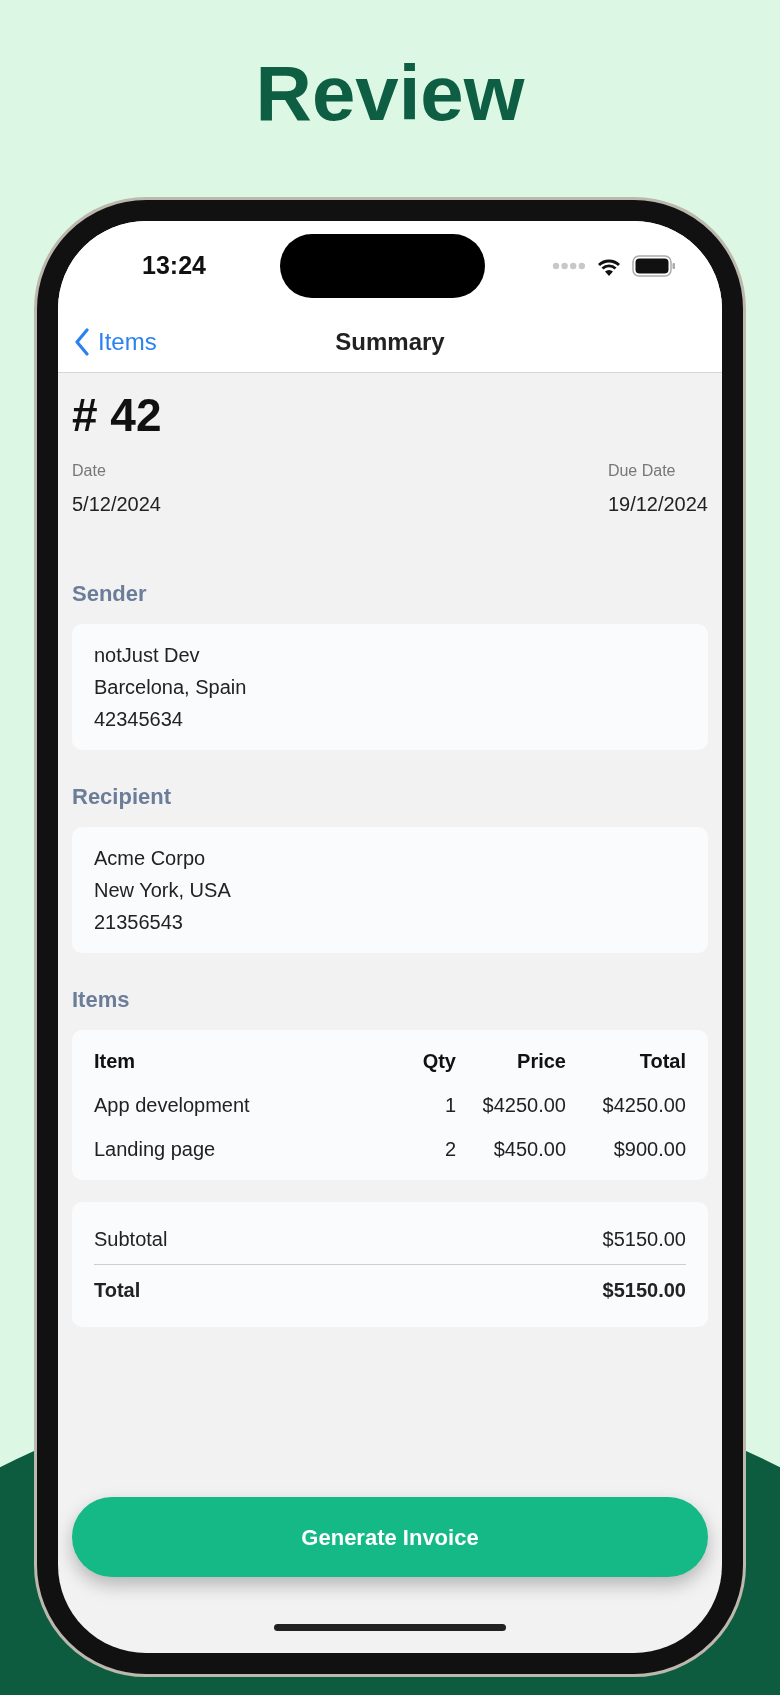 This screenshot has width=780, height=1695. What do you see at coordinates (449, 1149) in the screenshot?
I see `table-cell-text: 2` at bounding box center [449, 1149].